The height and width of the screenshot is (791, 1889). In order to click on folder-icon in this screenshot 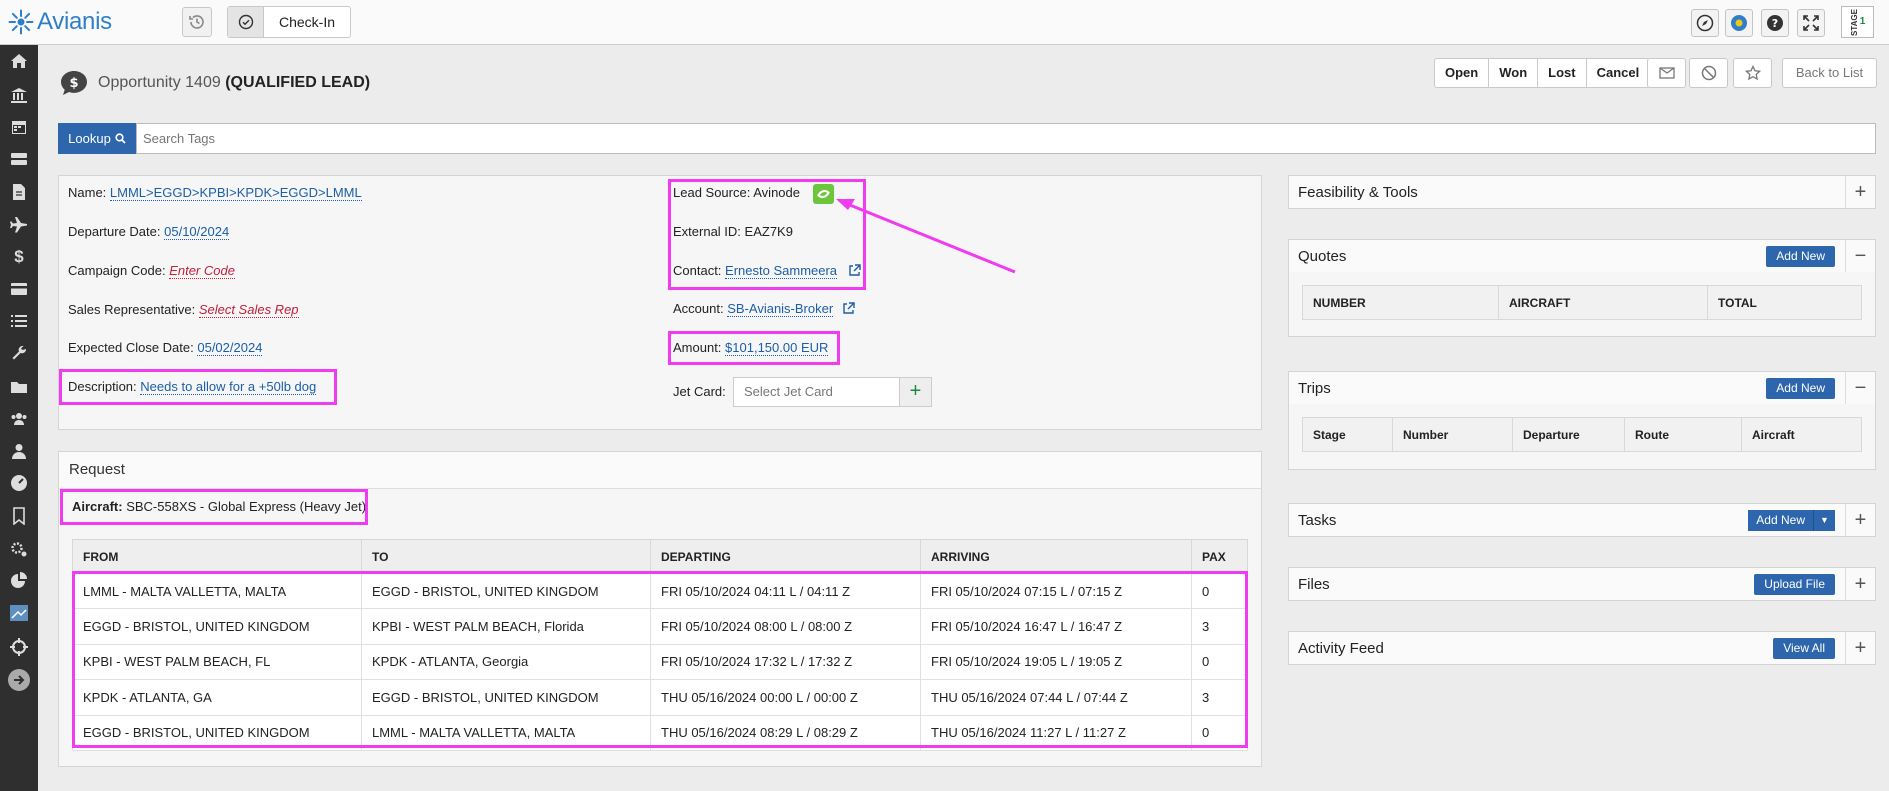, I will do `click(19, 387)`.